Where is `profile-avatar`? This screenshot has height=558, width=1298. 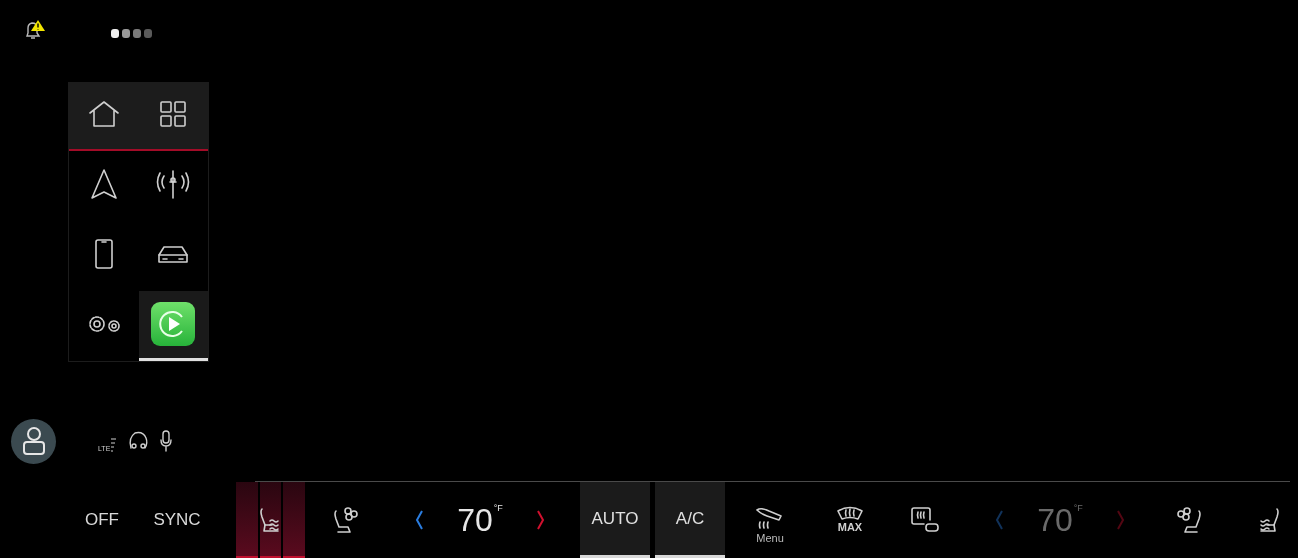
profile-avatar is located at coordinates (33, 441).